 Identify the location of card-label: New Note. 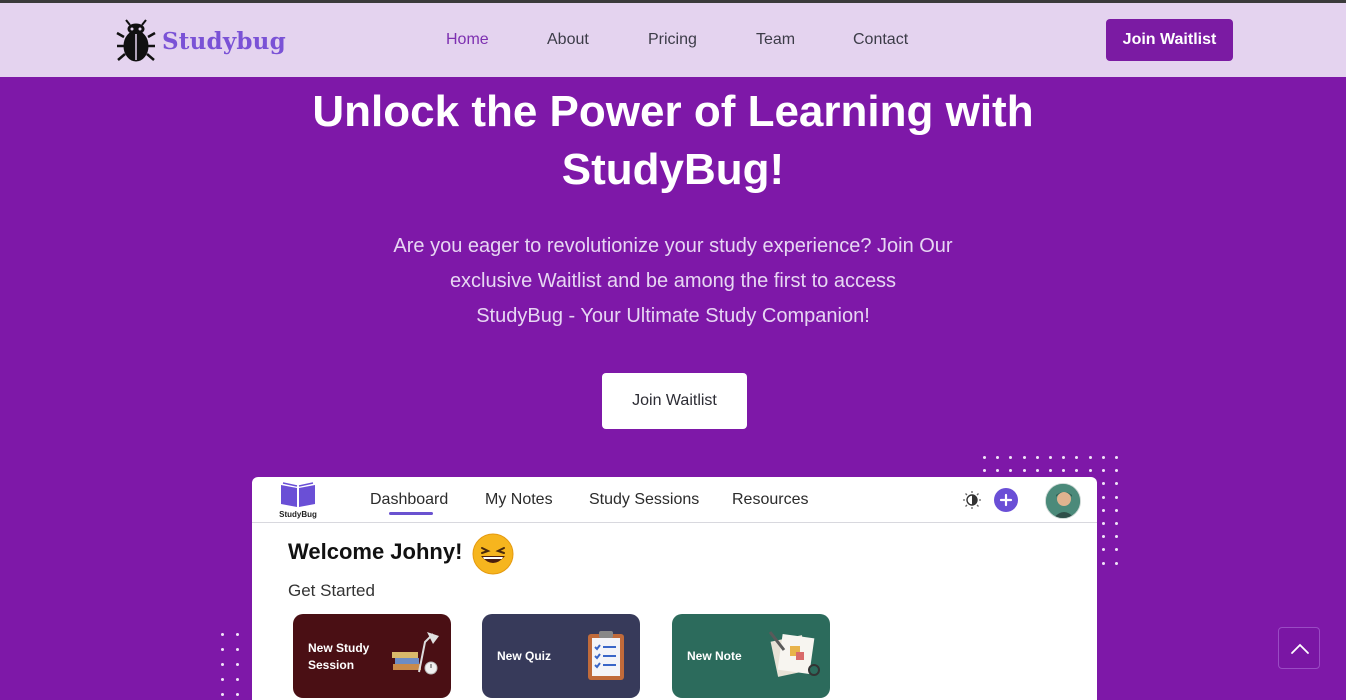
(714, 656).